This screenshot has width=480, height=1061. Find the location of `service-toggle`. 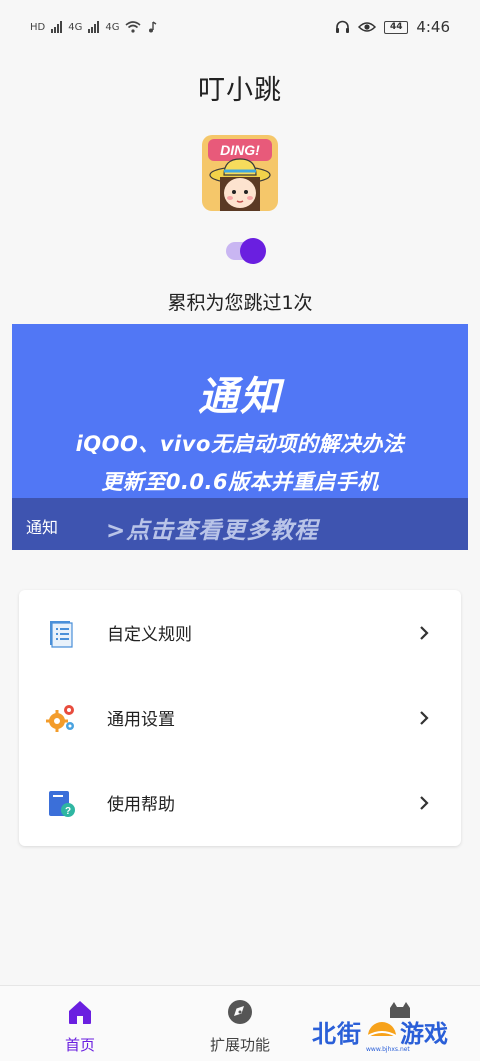

service-toggle is located at coordinates (247, 251).